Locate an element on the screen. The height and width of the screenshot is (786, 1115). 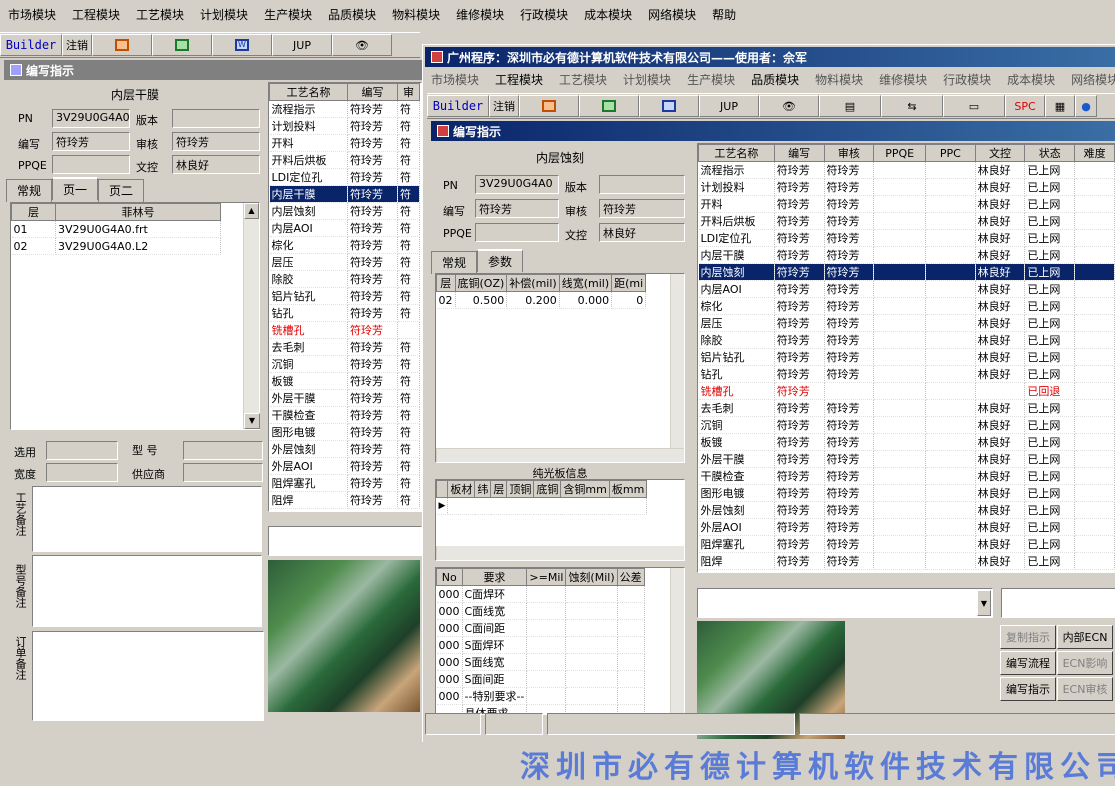
board-header: 纬 is located at coordinates (483, 489).